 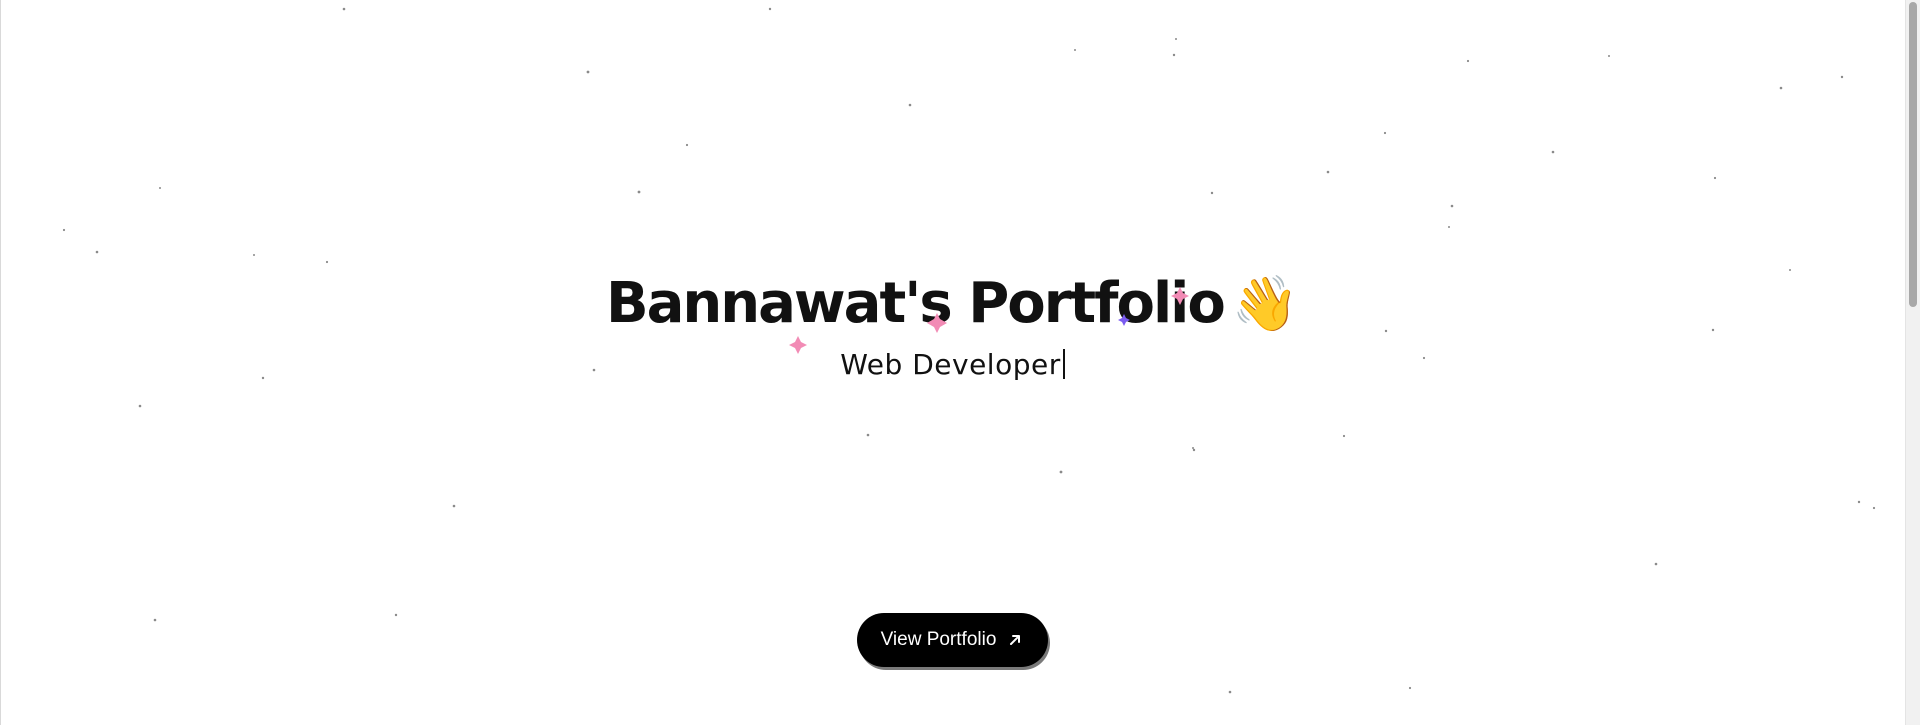 I want to click on subtitle-row: Web Developer, so click(x=952, y=364).